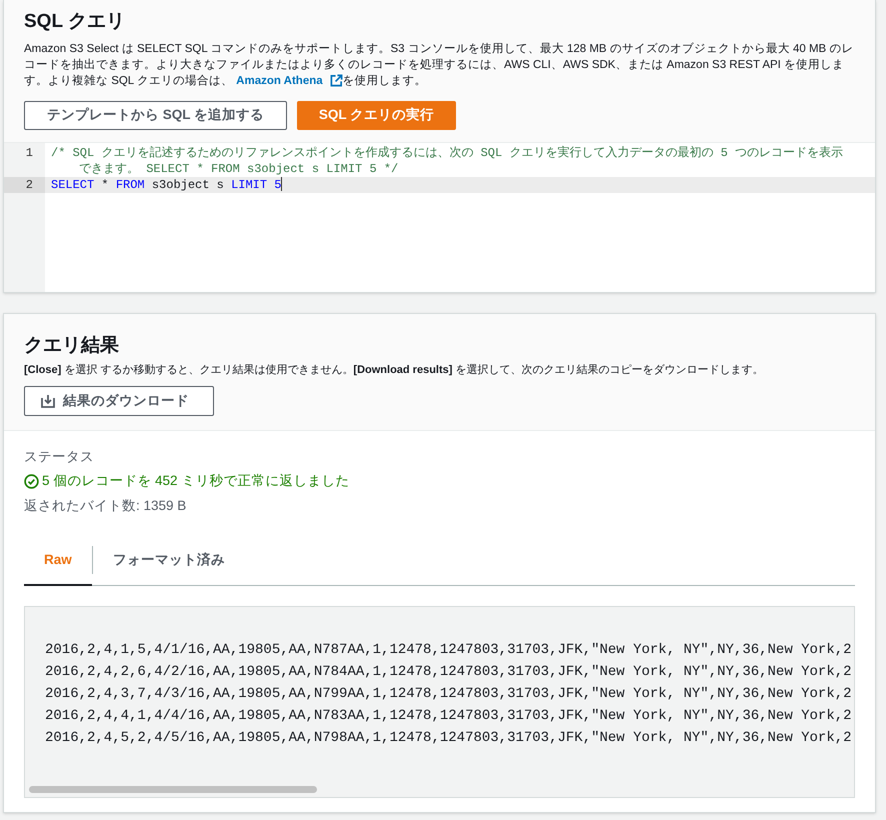 The height and width of the screenshot is (820, 886). What do you see at coordinates (289, 80) in the screenshot?
I see `link: Amazon Athena` at bounding box center [289, 80].